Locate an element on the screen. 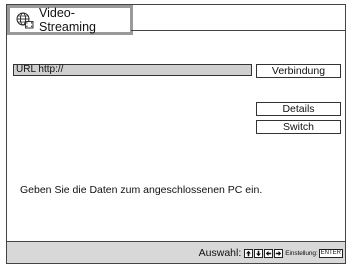  arrow-down-icon is located at coordinates (259, 253).